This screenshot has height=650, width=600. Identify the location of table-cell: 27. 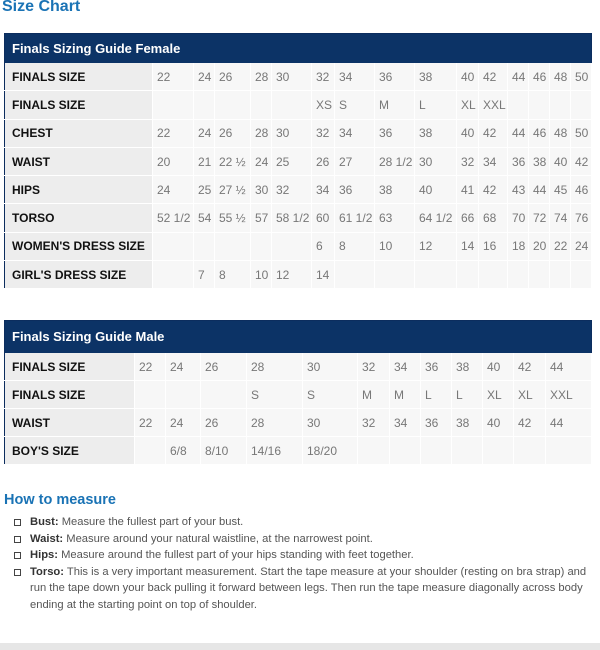
(354, 162).